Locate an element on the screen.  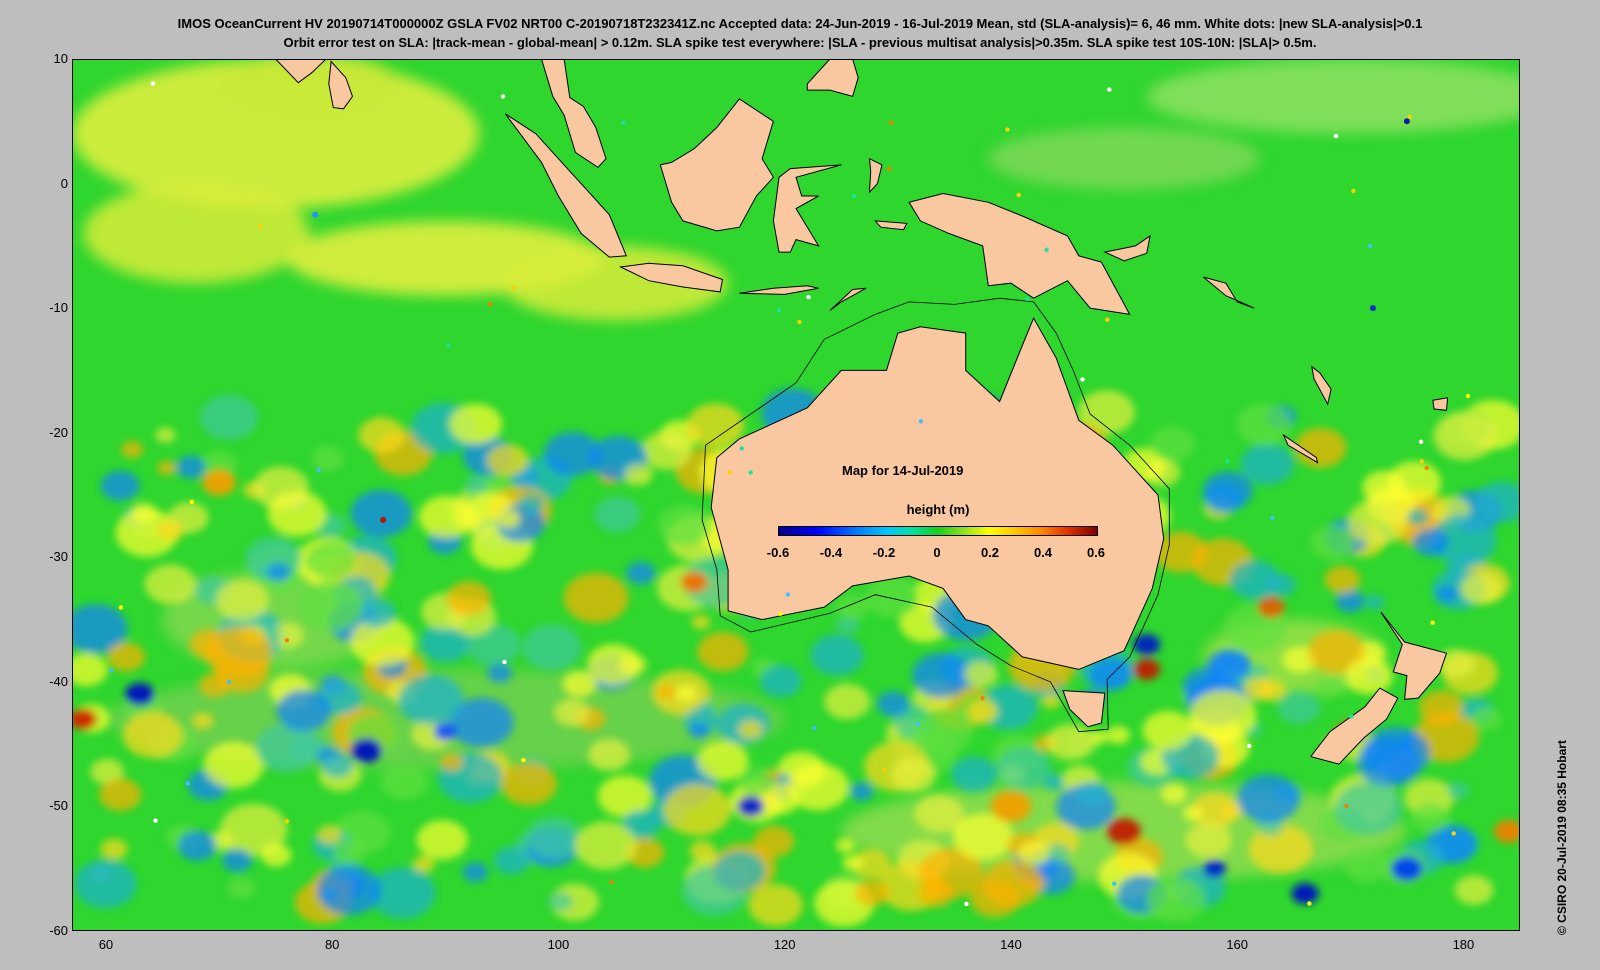
colorbar-tick-label: 0.6 is located at coordinates (1096, 552).